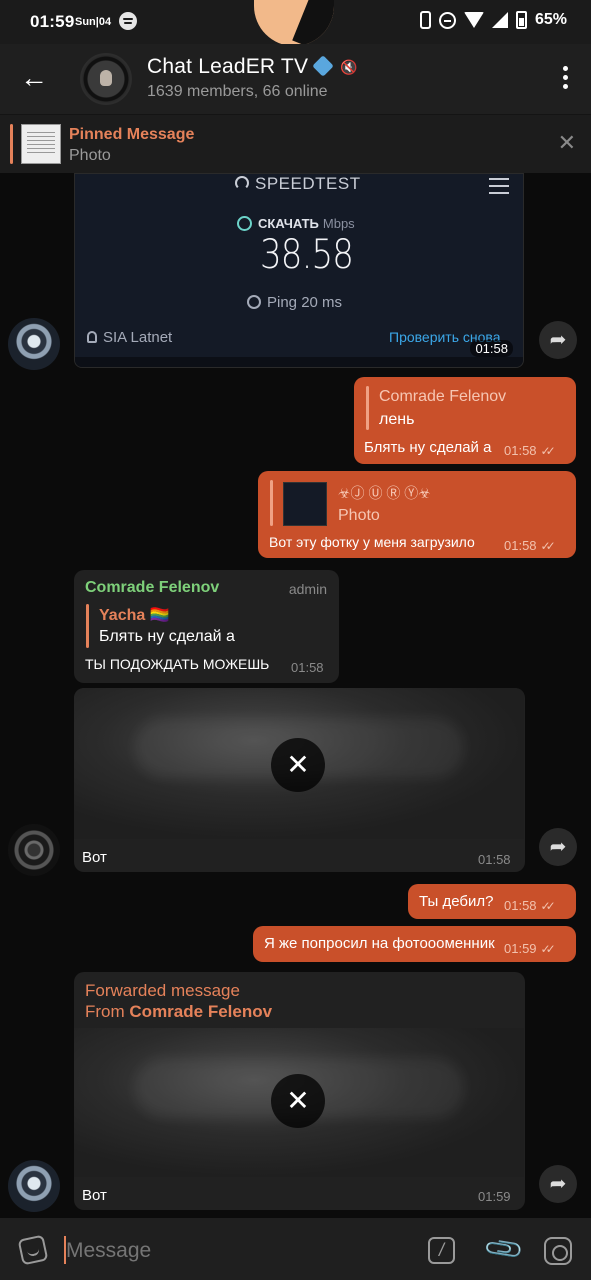  Describe the element at coordinates (359, 515) in the screenshot. I see `reply-text: Photo` at that location.